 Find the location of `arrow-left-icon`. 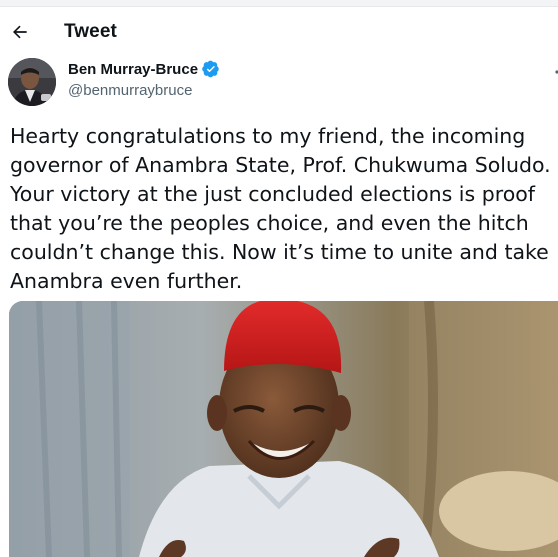

arrow-left-icon is located at coordinates (20, 32).